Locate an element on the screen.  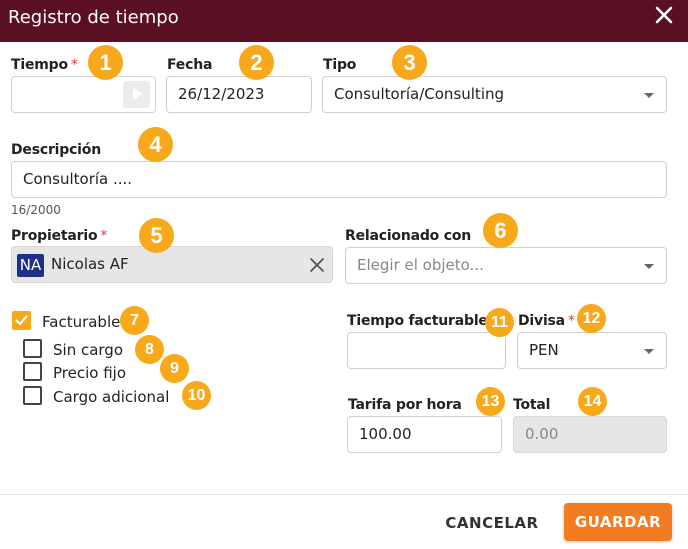
fecha-input: 26/12/2023 is located at coordinates (239, 94).